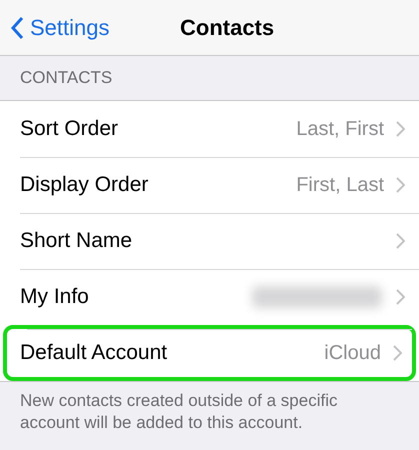  I want to click on row-value: Last, First, so click(340, 129).